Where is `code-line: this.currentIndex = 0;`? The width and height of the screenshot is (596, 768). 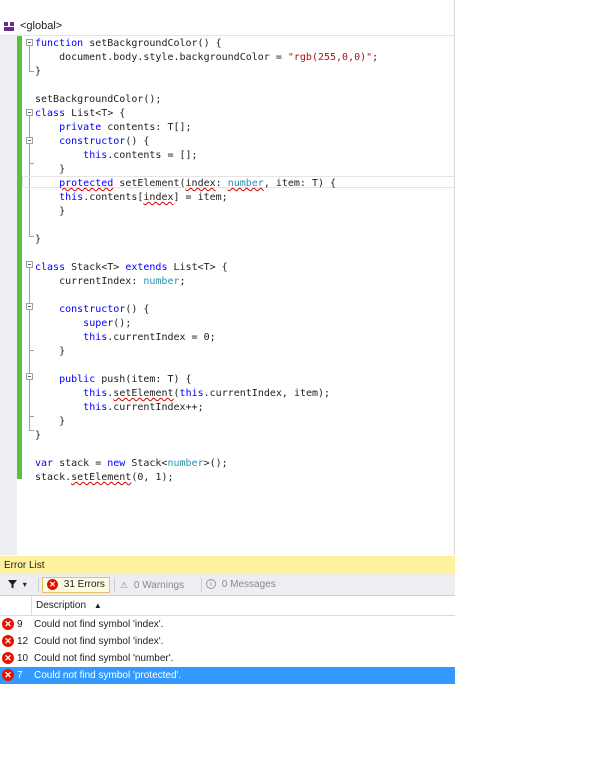
code-line: this.currentIndex = 0; is located at coordinates (149, 337).